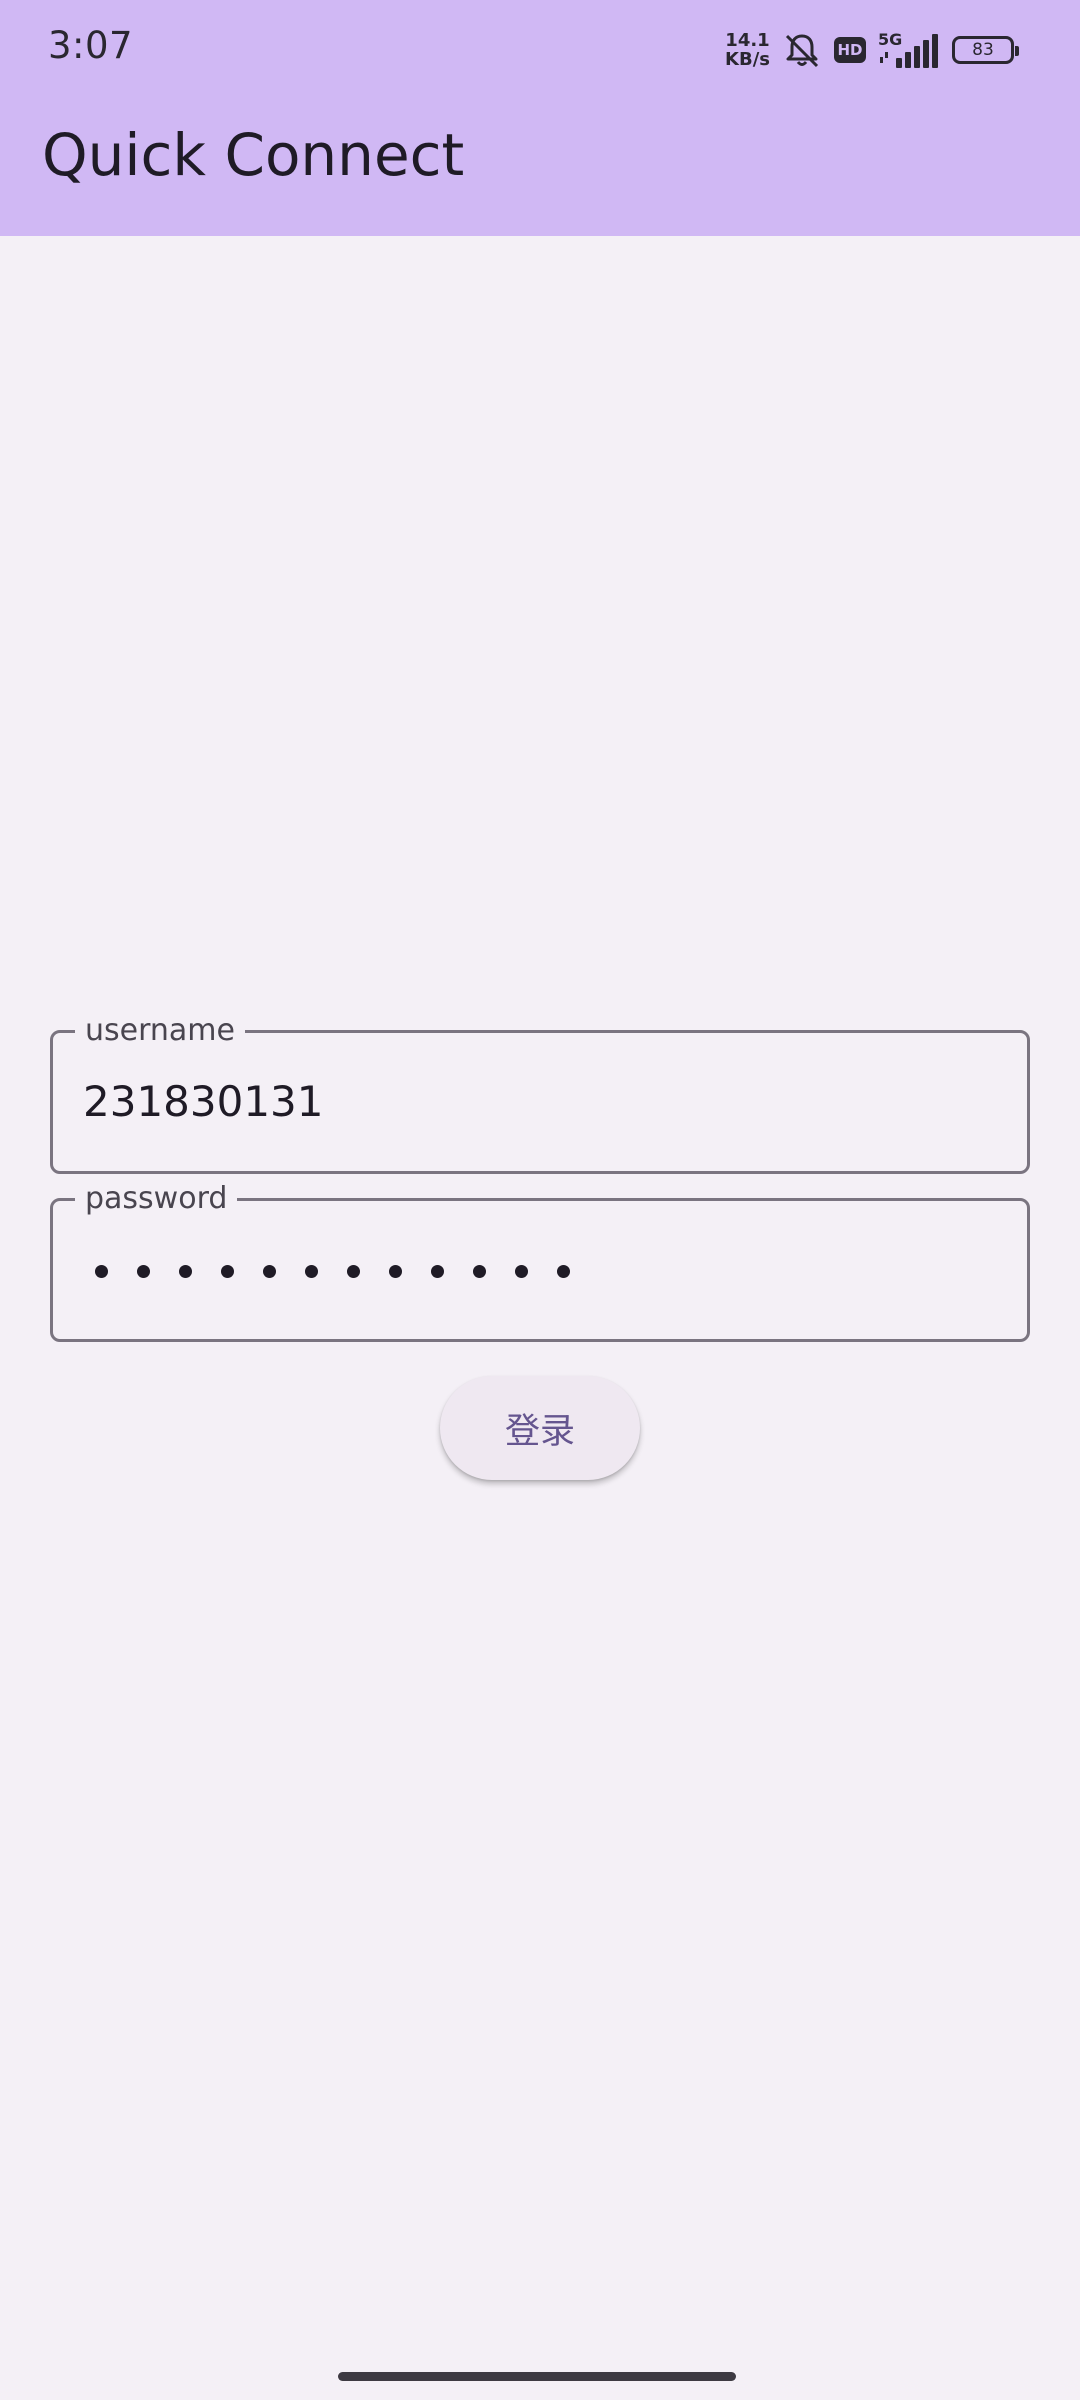 The width and height of the screenshot is (1080, 2400). What do you see at coordinates (540, 1101) in the screenshot?
I see `username-input` at bounding box center [540, 1101].